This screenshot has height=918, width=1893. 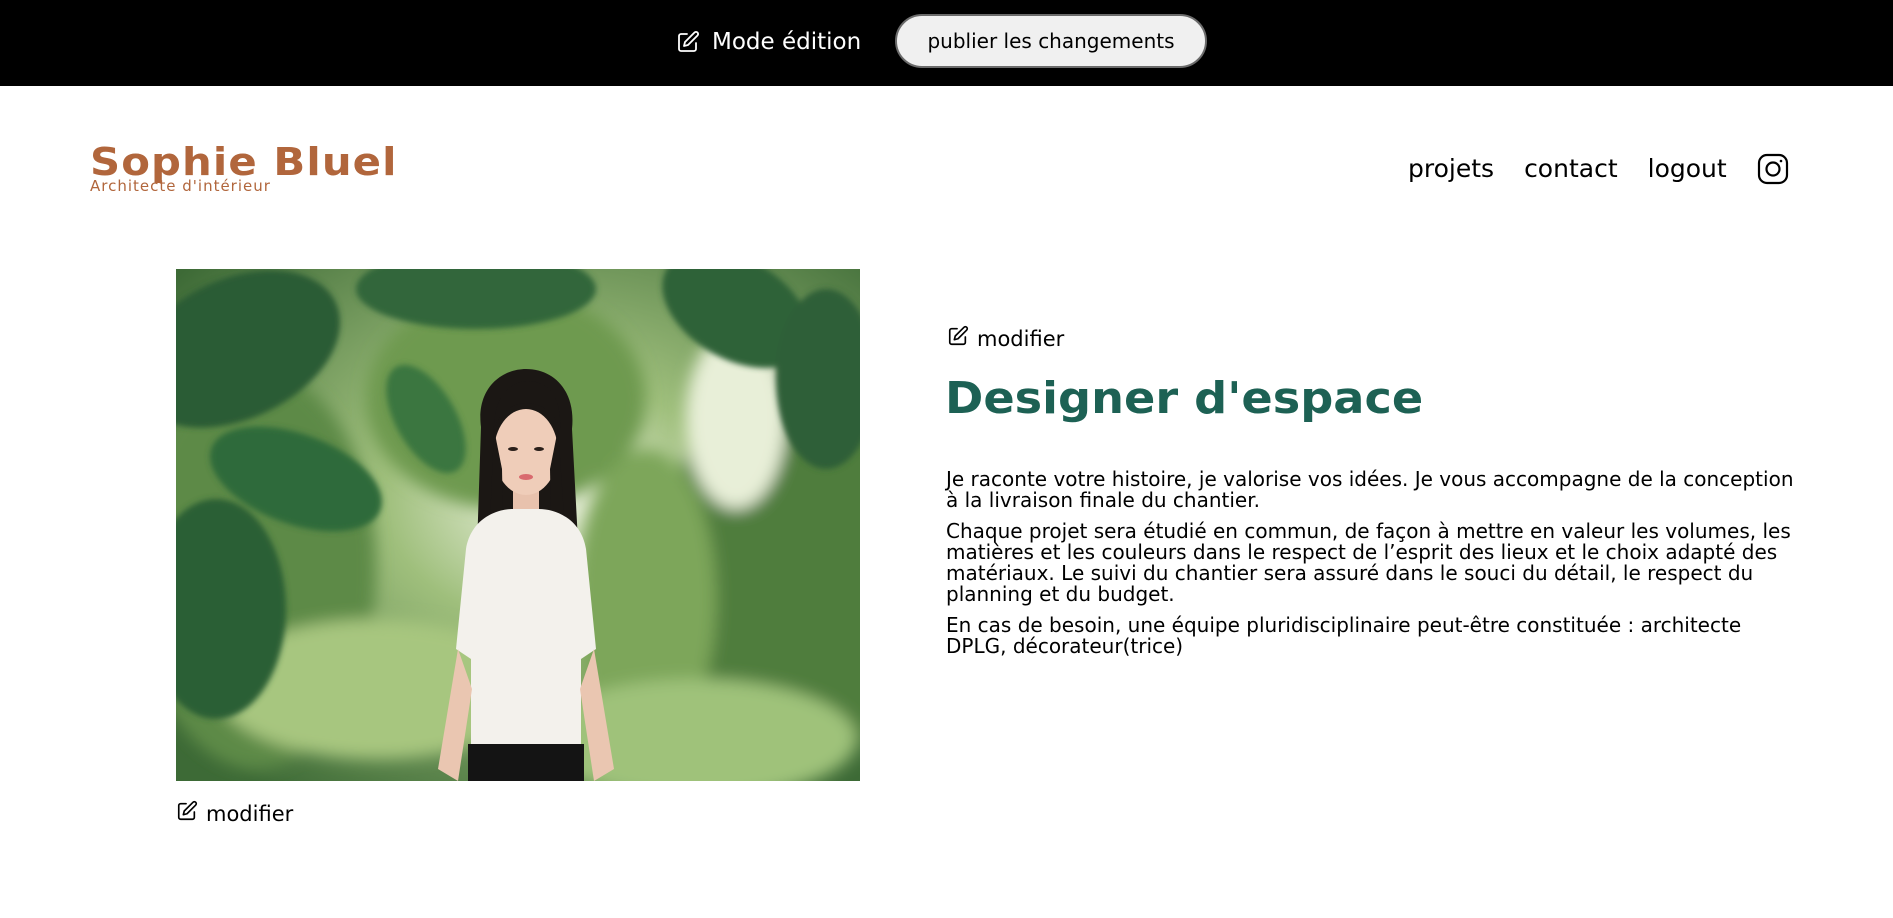 What do you see at coordinates (180, 186) in the screenshot?
I see `logo-subtitle: Architecte d'intérieur` at bounding box center [180, 186].